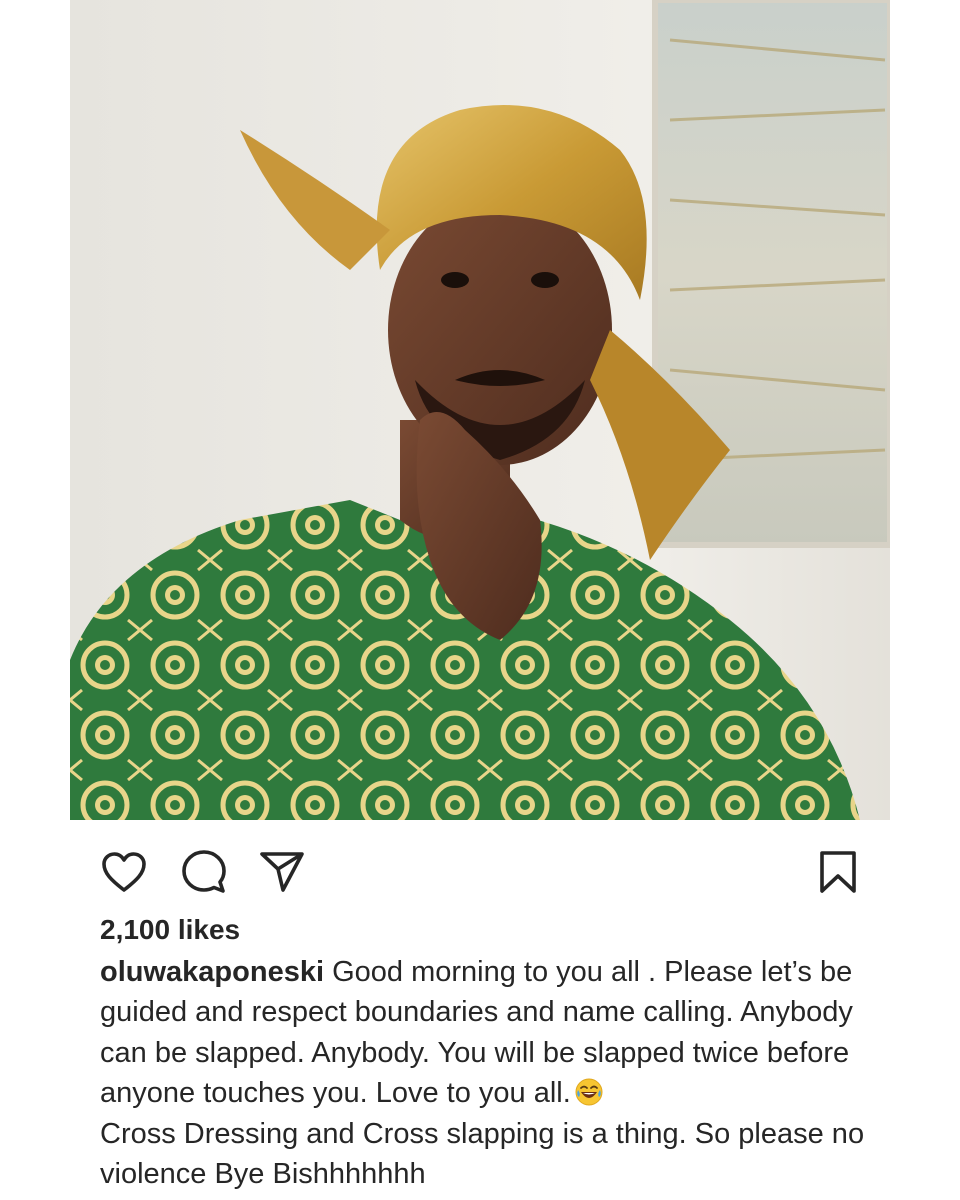 The width and height of the screenshot is (960, 1200). I want to click on caption-username: oluwakaponeski, so click(212, 972).